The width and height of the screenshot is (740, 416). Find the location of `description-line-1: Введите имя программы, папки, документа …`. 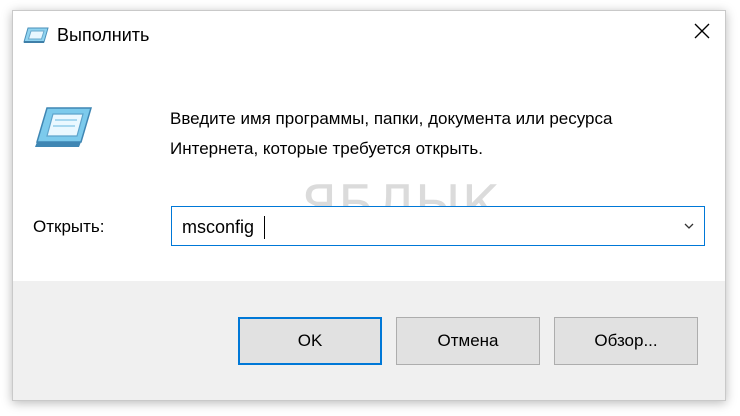

description-line-1: Введите имя программы, папки, документа … is located at coordinates (391, 118).